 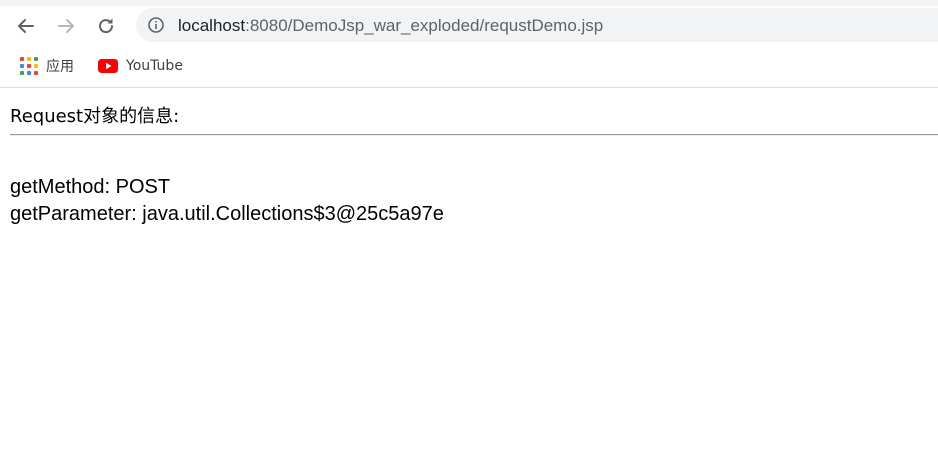 I want to click on arrow-right-icon, so click(x=66, y=26).